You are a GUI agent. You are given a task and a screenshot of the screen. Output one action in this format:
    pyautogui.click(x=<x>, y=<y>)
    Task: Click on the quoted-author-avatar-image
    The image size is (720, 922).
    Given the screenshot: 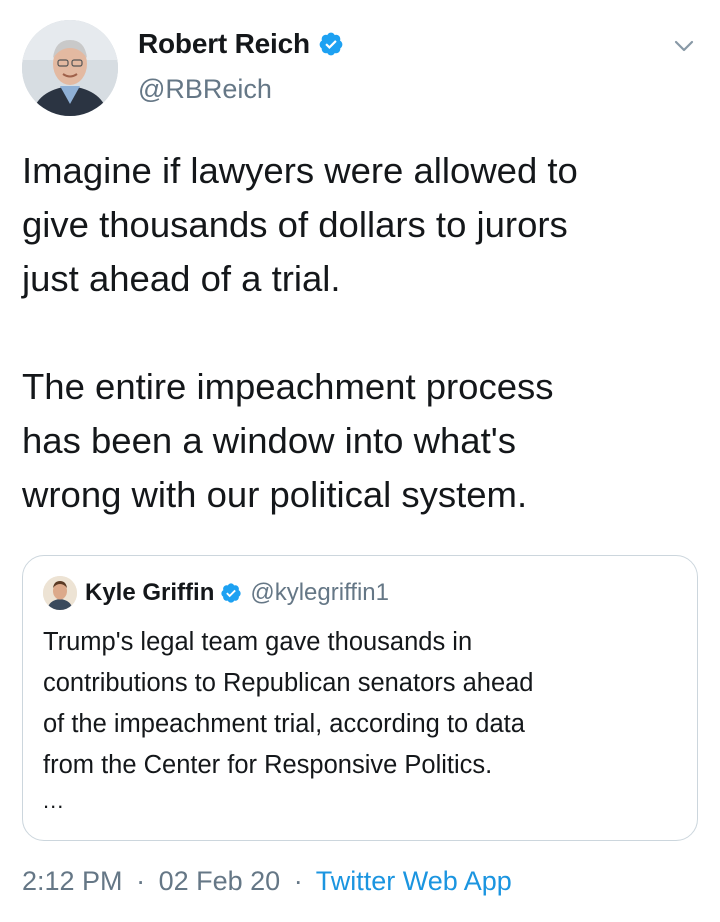 What is the action you would take?
    pyautogui.click(x=60, y=593)
    